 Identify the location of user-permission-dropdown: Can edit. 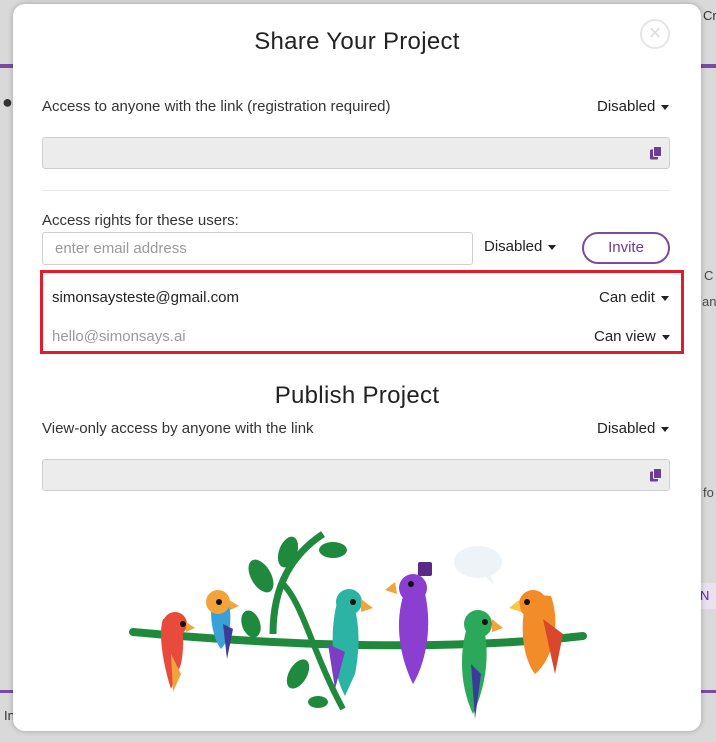
(634, 297).